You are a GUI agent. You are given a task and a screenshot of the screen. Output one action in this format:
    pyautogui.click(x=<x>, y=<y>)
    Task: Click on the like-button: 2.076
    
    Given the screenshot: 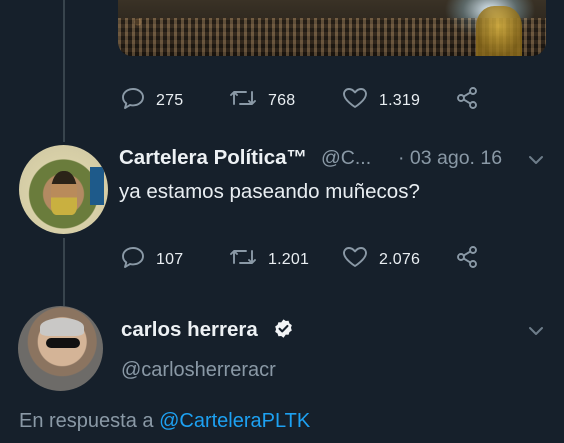 What is the action you would take?
    pyautogui.click(x=380, y=259)
    